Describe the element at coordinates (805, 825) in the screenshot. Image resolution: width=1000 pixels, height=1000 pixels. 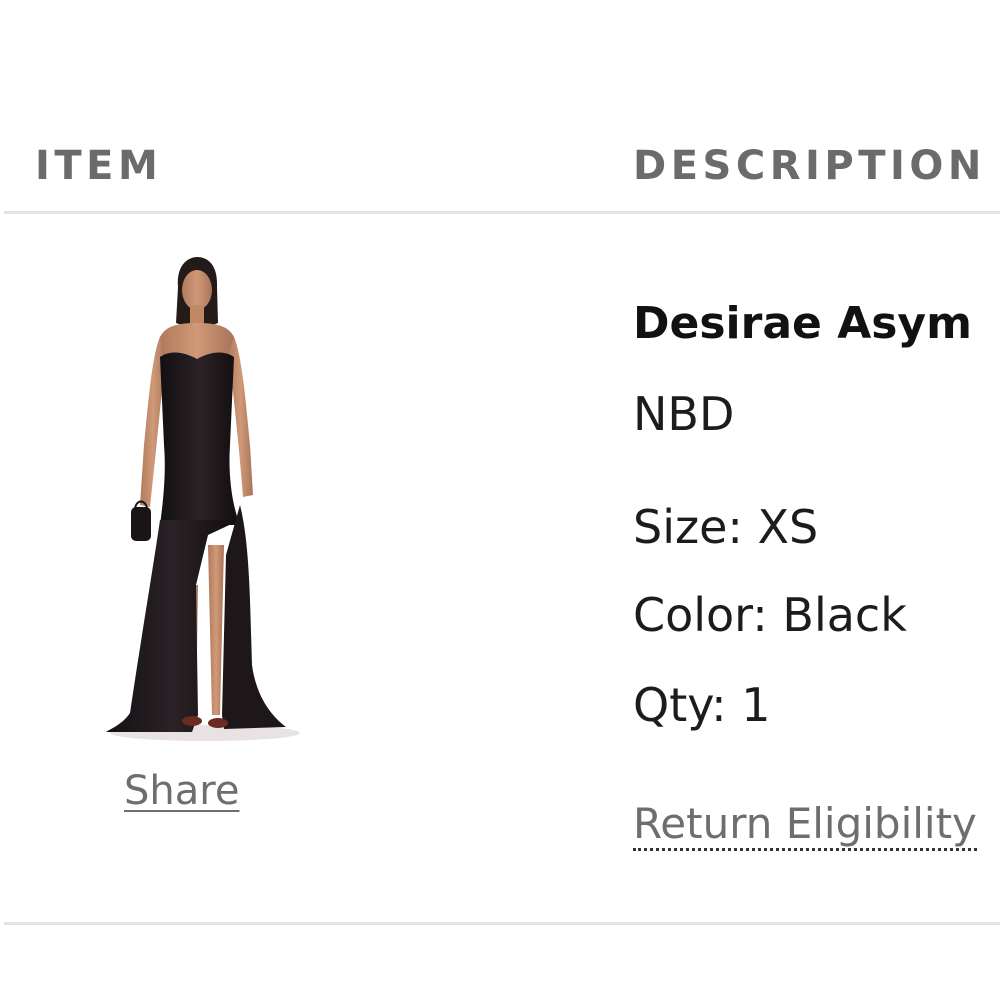
I see `return-eligibility-link: Return Eligibility` at that location.